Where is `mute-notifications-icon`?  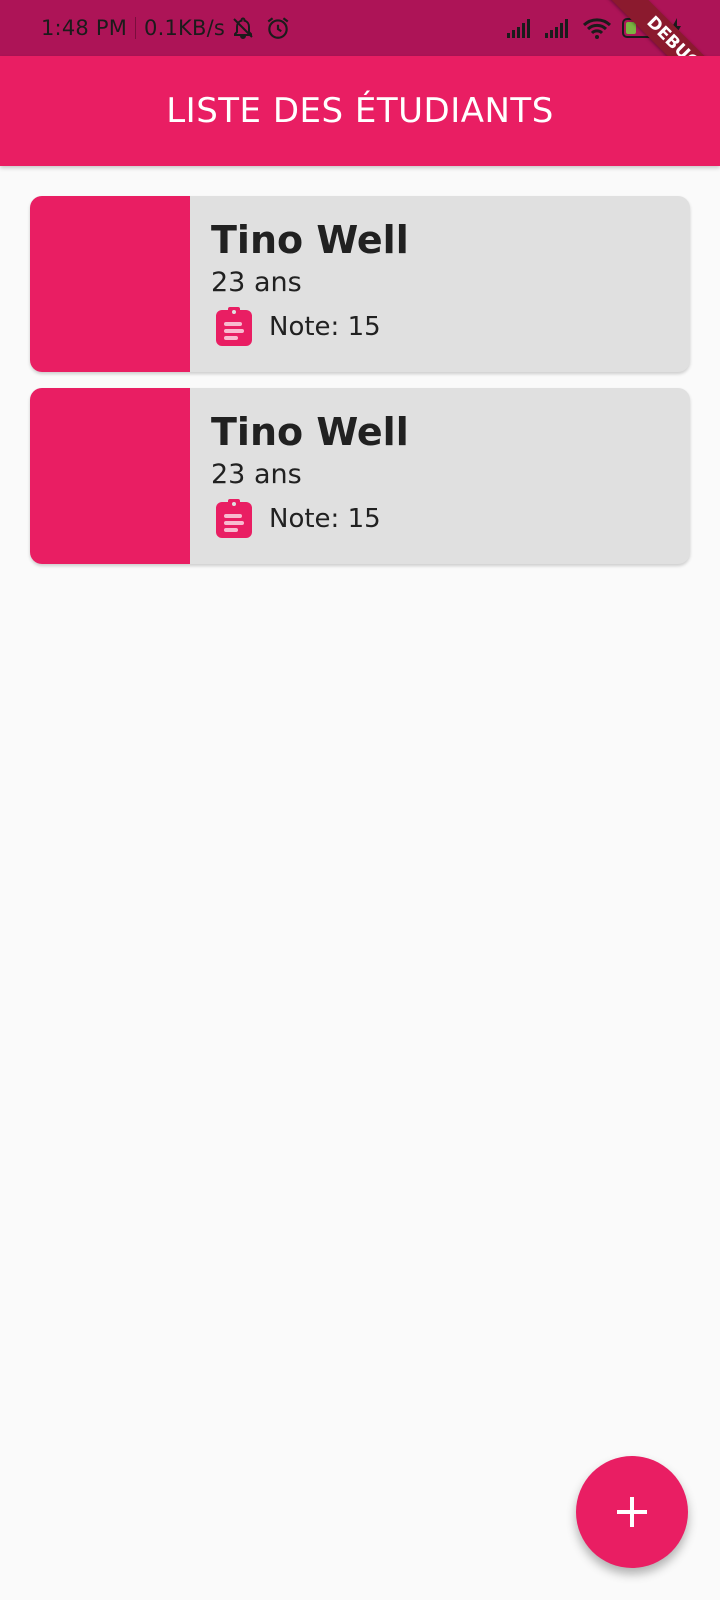
mute-notifications-icon is located at coordinates (243, 28).